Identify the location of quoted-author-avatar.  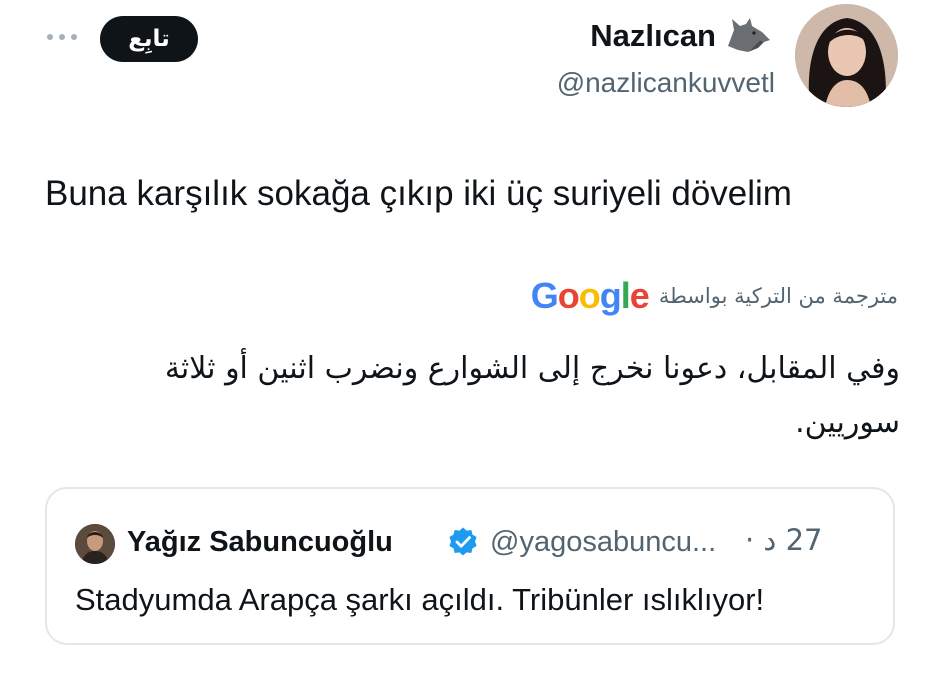
(95, 544).